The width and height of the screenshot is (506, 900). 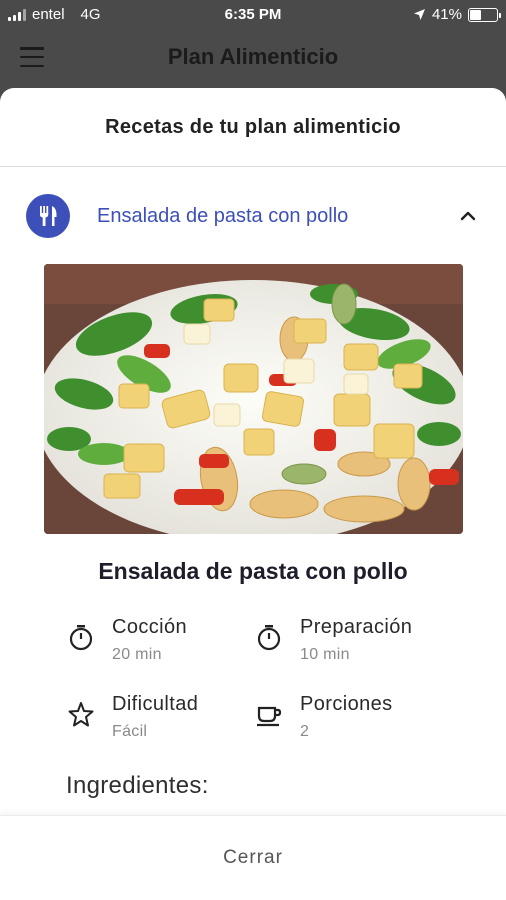 I want to click on info-dificultad: Dificultad Fácil, so click(x=132, y=717).